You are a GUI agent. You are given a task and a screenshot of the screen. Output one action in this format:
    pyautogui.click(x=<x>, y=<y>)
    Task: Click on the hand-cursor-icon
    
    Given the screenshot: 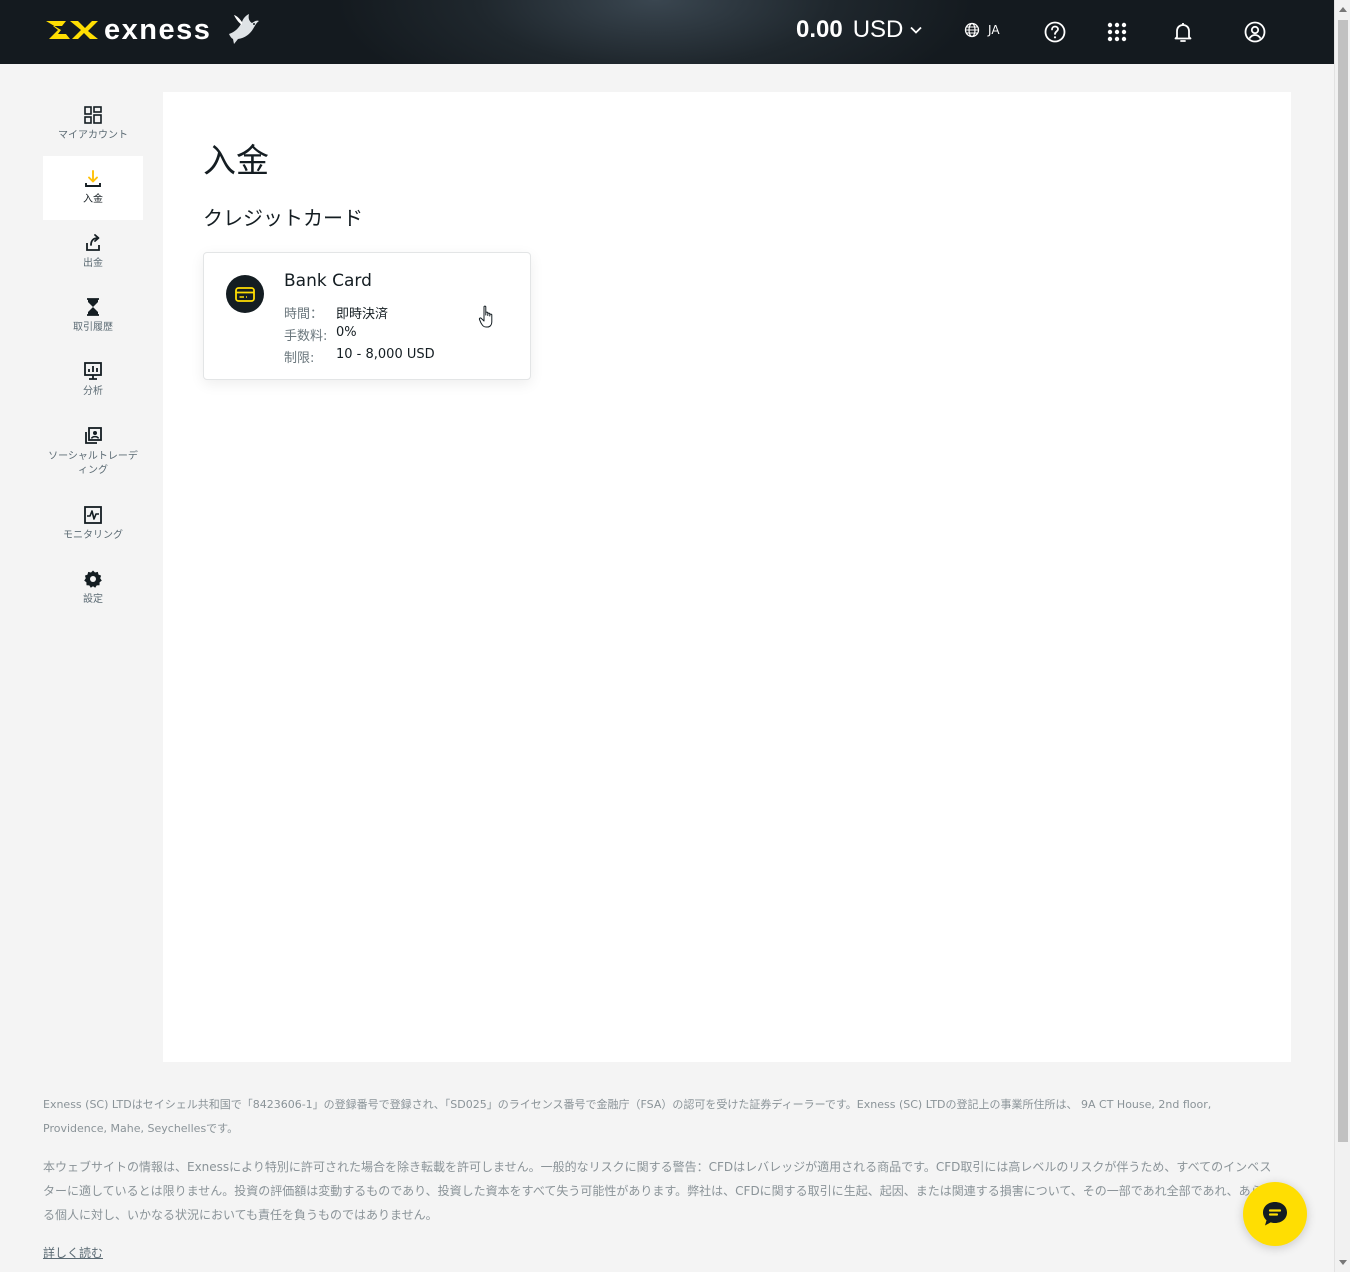 What is the action you would take?
    pyautogui.click(x=485, y=316)
    